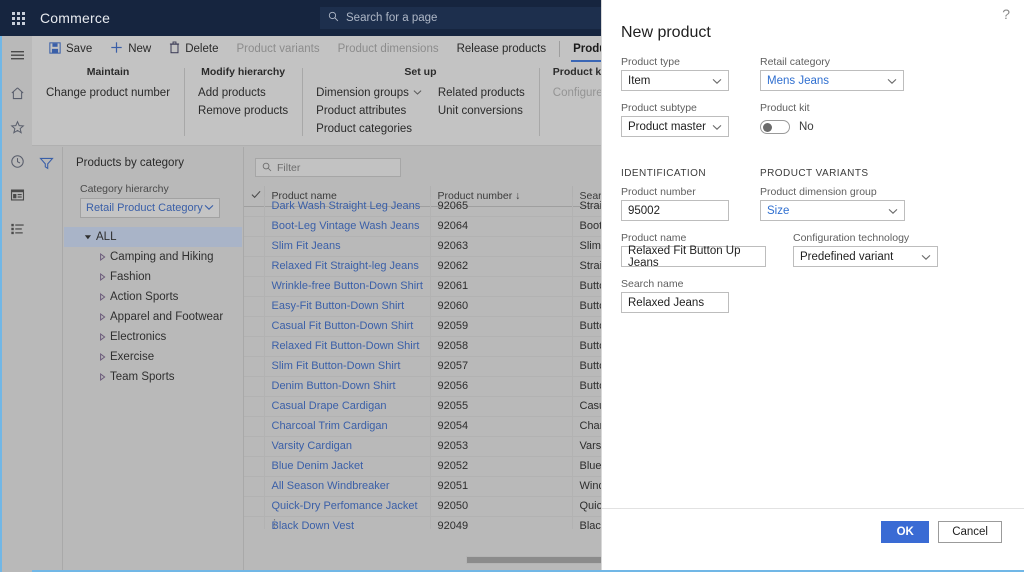 The width and height of the screenshot is (1024, 572). Describe the element at coordinates (347, 426) in the screenshot. I see `cell-product-name: Charcoal Trim Cardigan` at that location.